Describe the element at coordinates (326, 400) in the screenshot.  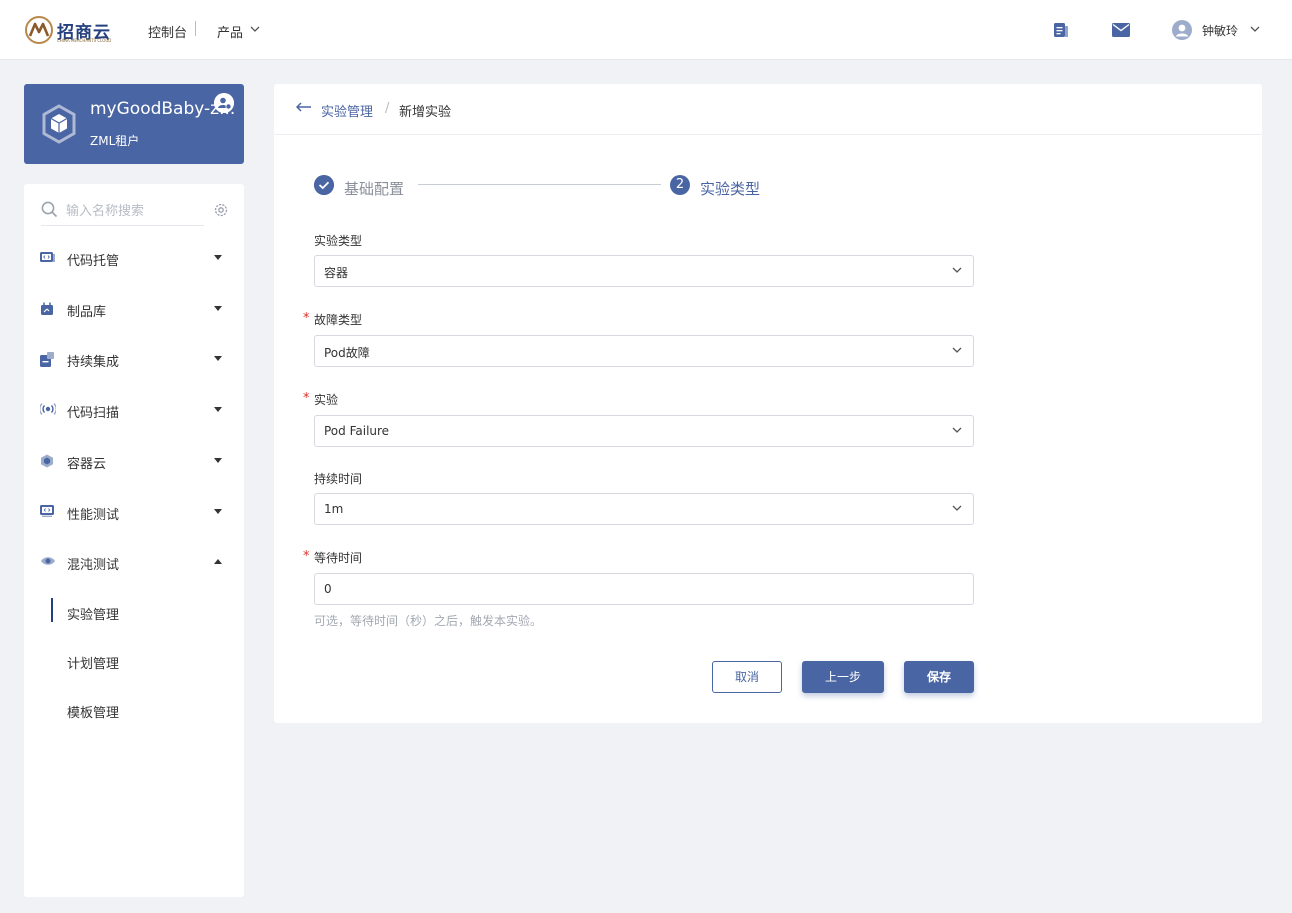
I see `experiment-label: 实验` at that location.